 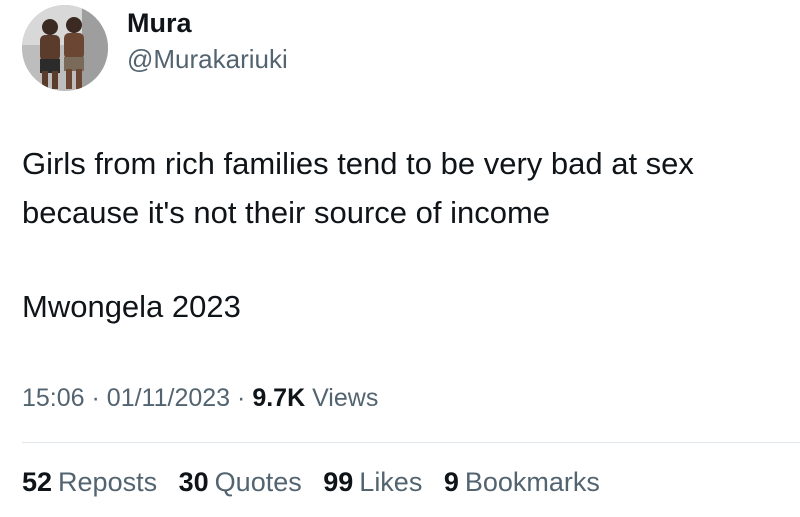 I want to click on quotes-count: 30, so click(x=193, y=482).